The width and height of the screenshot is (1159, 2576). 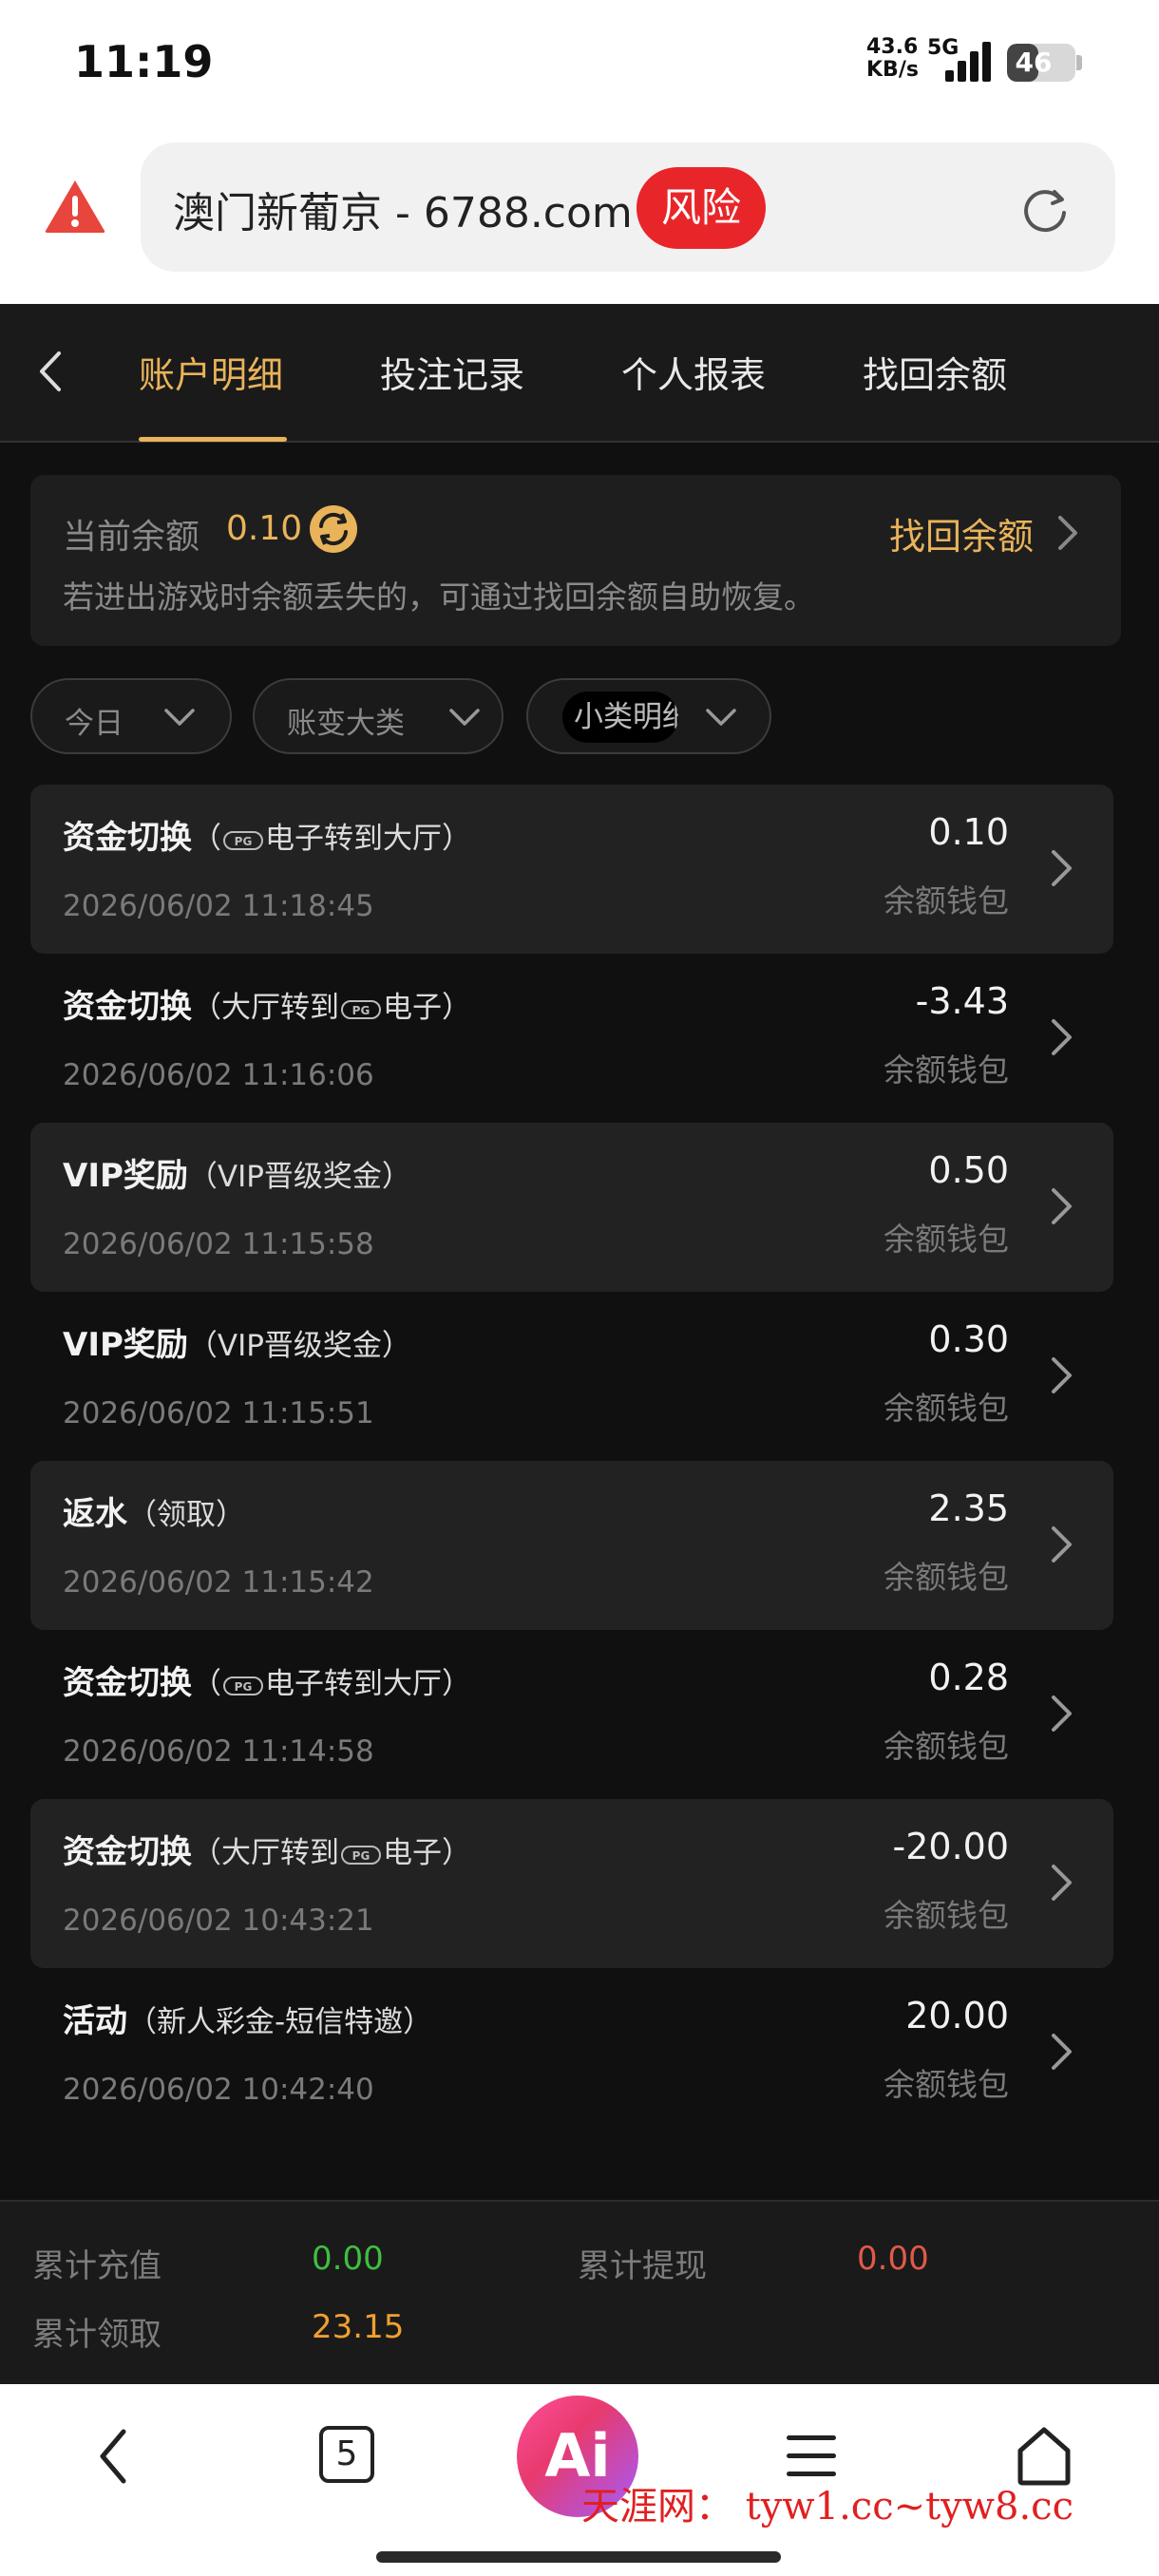 I want to click on recover-balance-link: 找回余额, so click(x=961, y=533).